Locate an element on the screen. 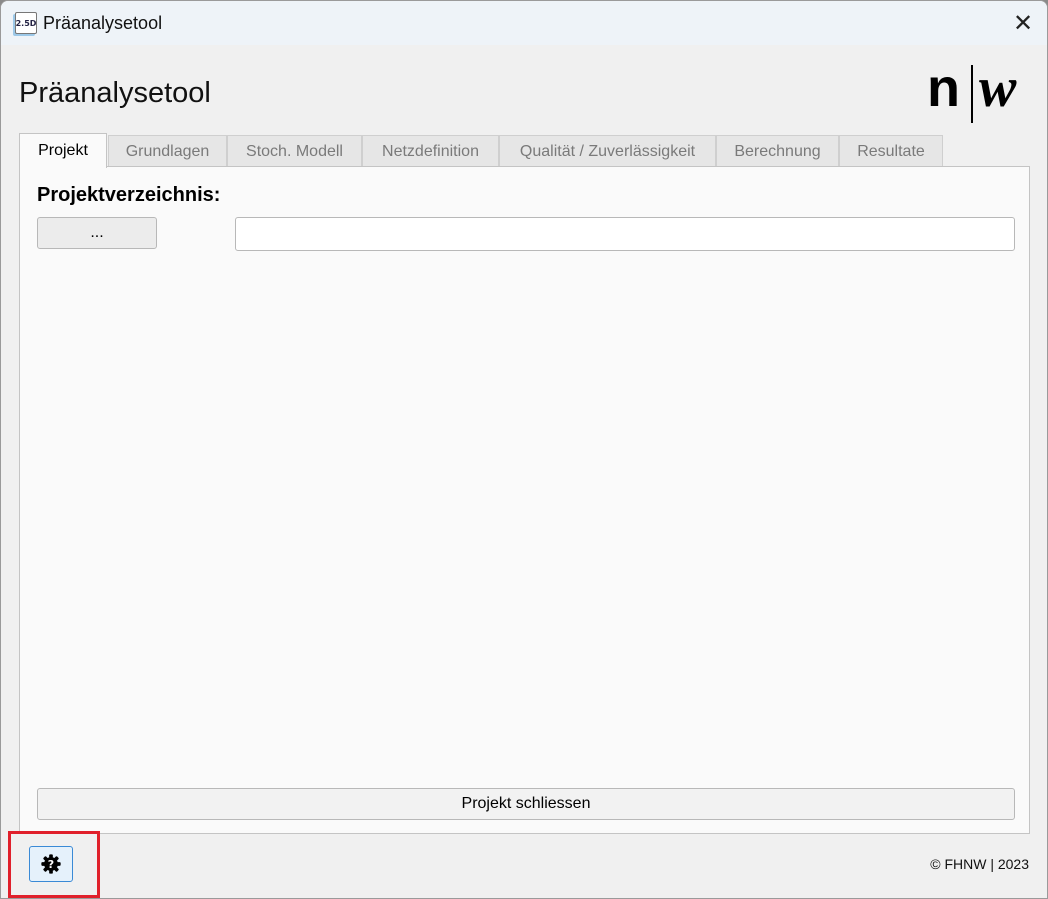 The height and width of the screenshot is (899, 1048). logo-letter-n: n is located at coordinates (943, 88).